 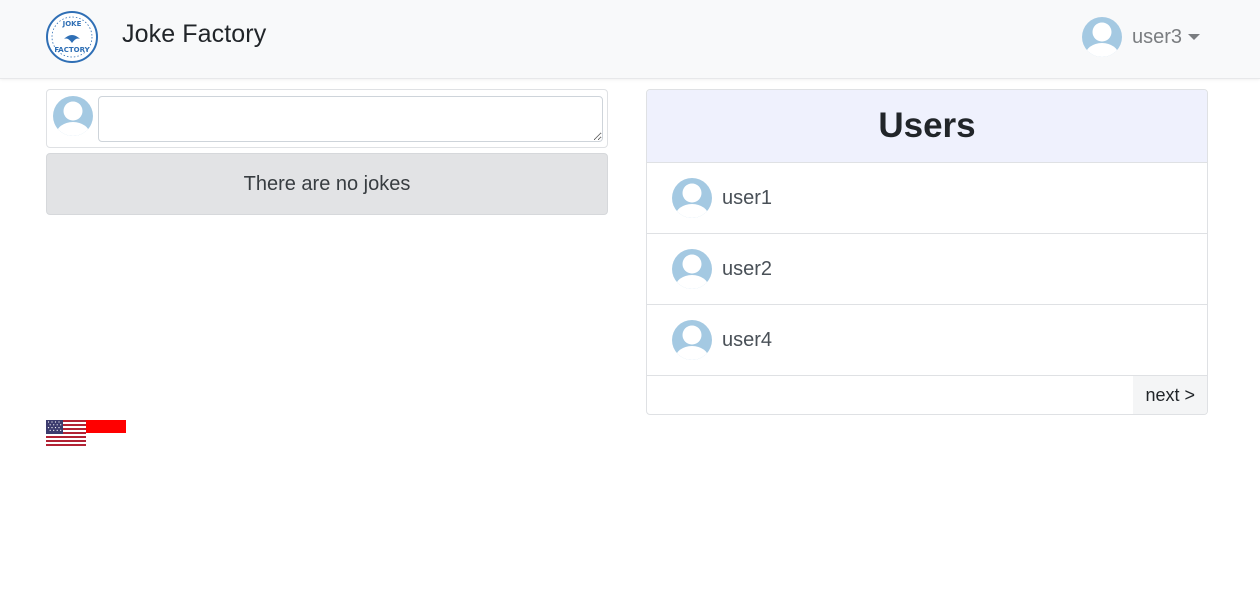 I want to click on caret-down-icon, so click(x=1194, y=37).